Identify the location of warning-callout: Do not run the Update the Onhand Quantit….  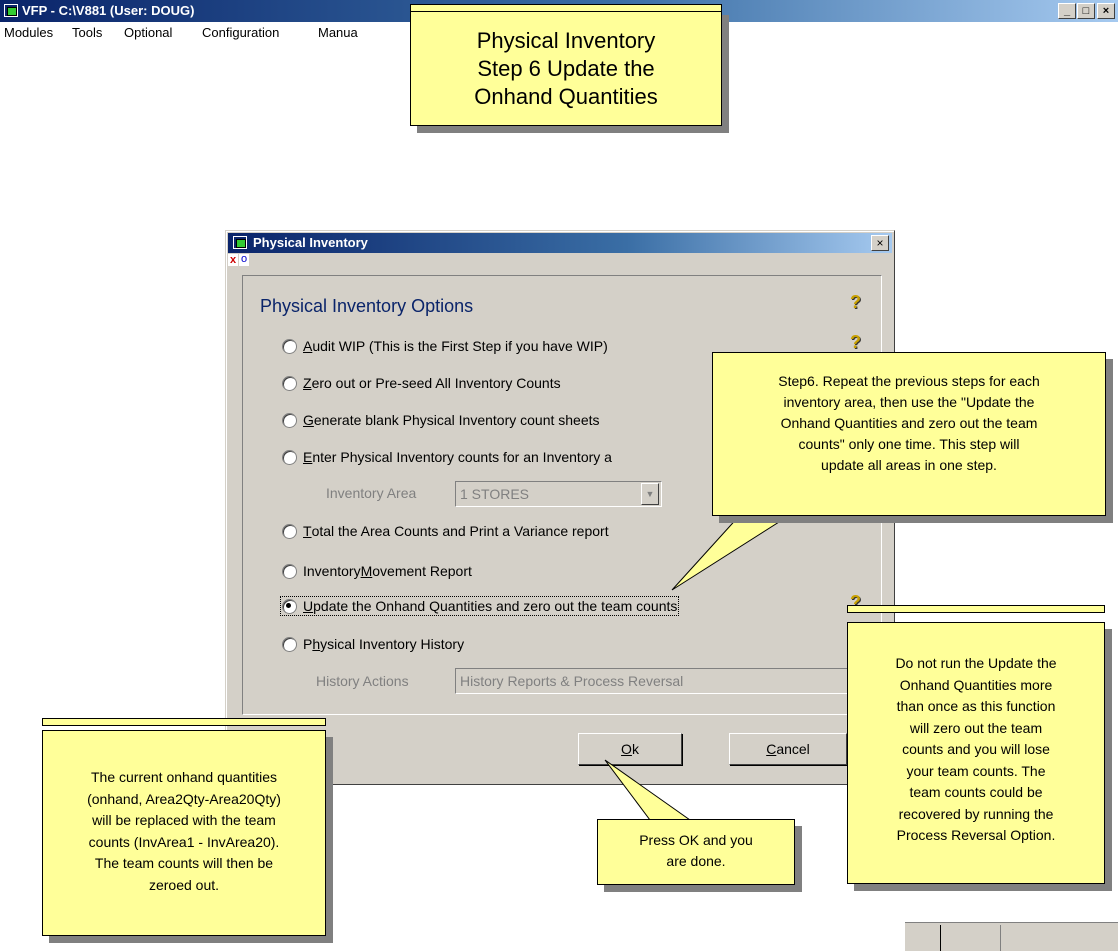
(976, 753).